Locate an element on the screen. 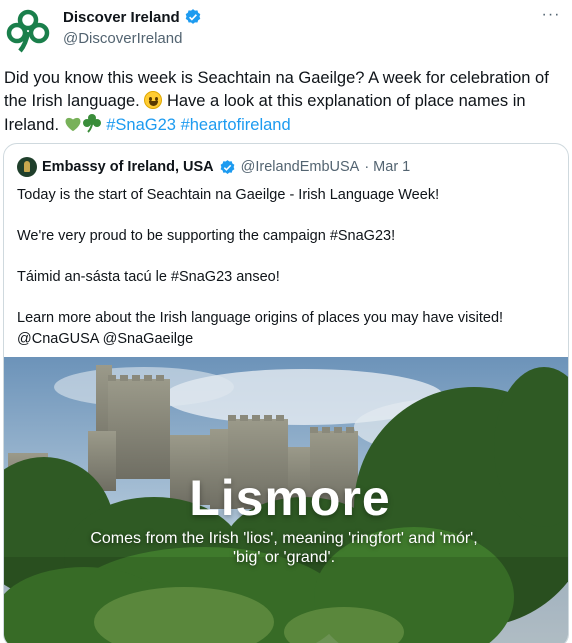 Image resolution: width=572 pixels, height=643 pixels. quoted-mentions: @CnaGUSA @SnaGaeilge is located at coordinates (105, 338).